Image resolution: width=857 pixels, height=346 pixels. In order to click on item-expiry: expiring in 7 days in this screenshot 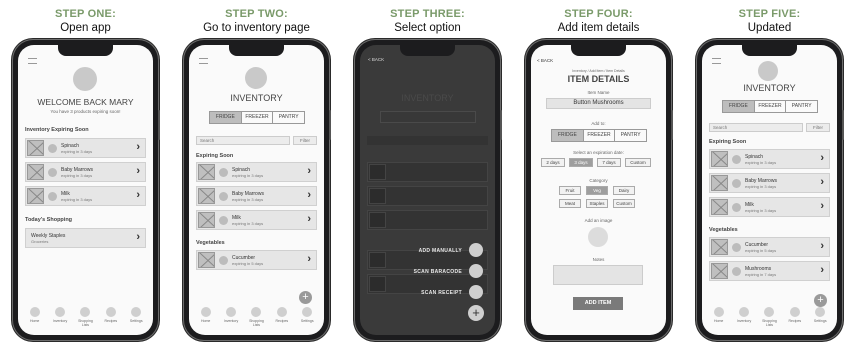, I will do `click(761, 274)`.